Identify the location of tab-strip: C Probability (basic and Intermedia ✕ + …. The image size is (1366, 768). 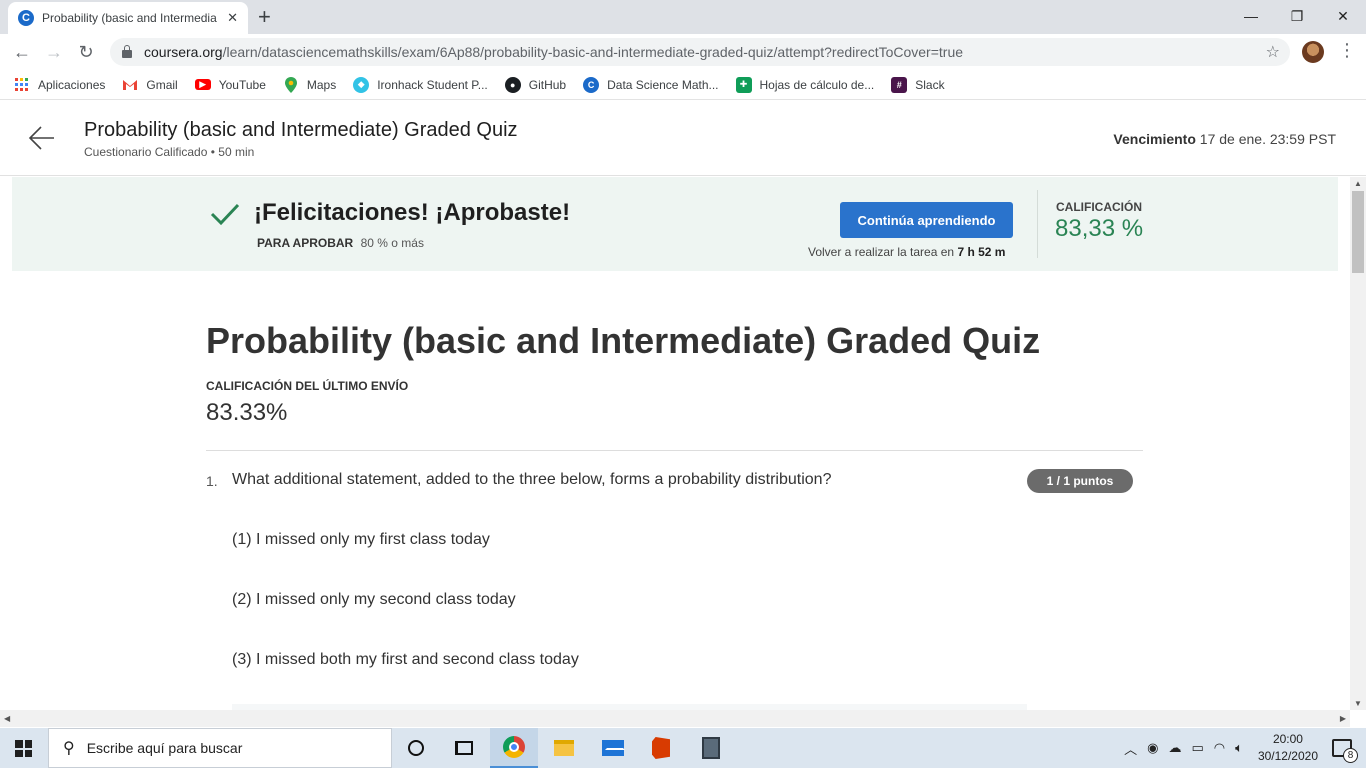
(683, 17).